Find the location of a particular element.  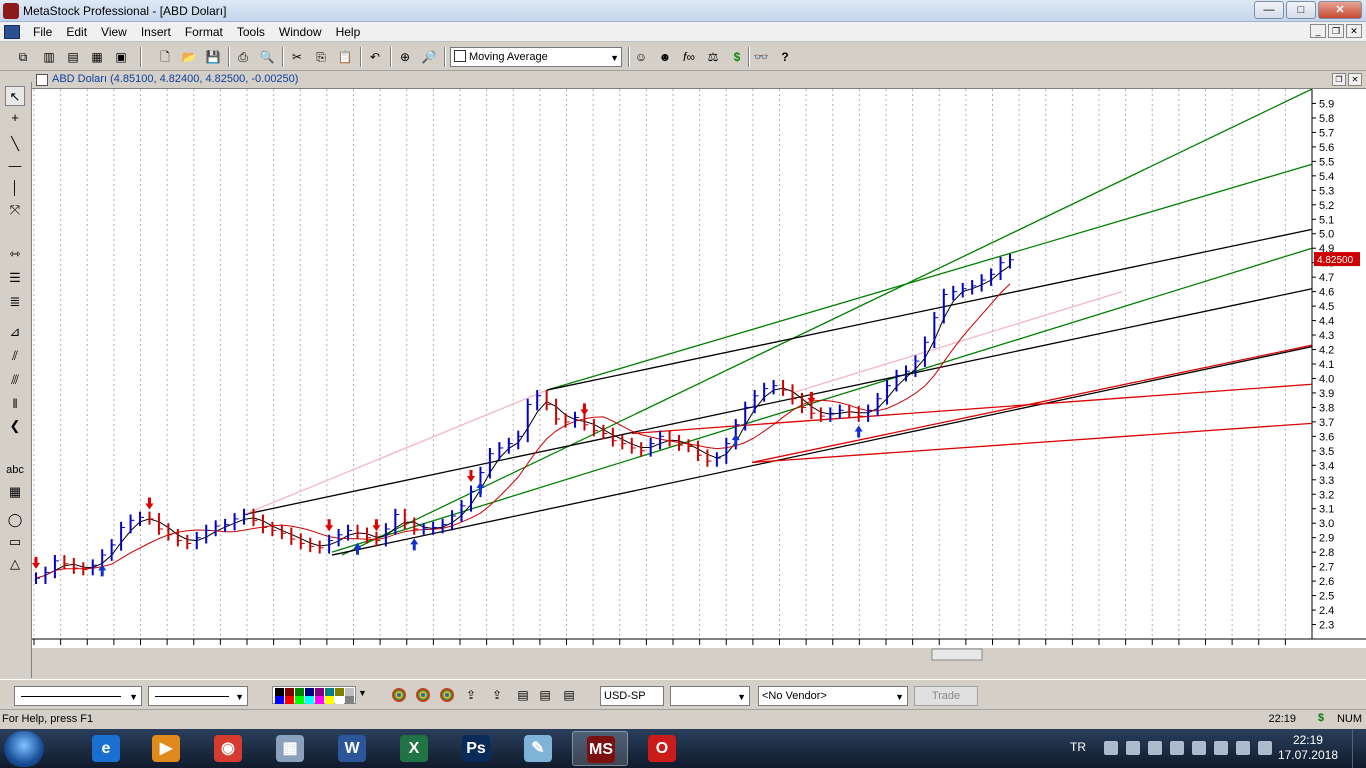

taskbar-clock: 22:19 17.07.2018 is located at coordinates (1308, 748).